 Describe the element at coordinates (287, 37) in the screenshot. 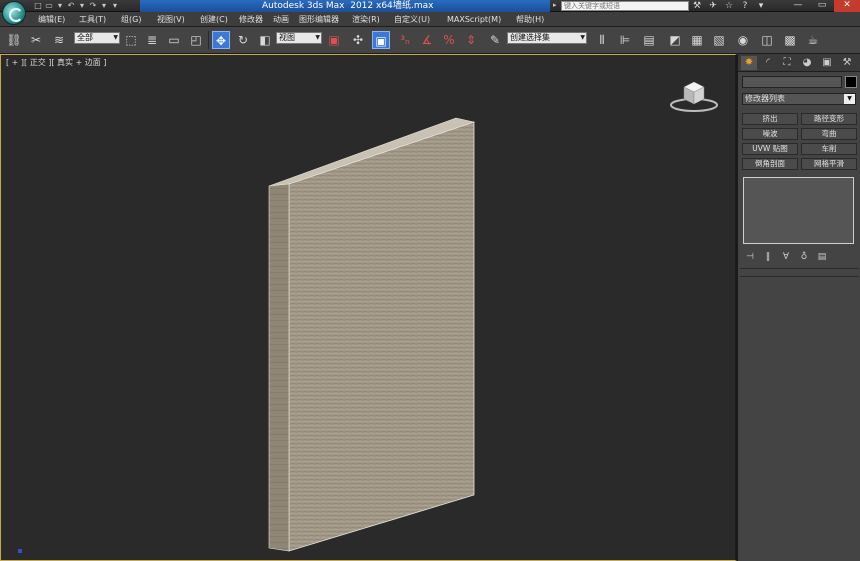

I see `ref-coord-value: 视图` at that location.